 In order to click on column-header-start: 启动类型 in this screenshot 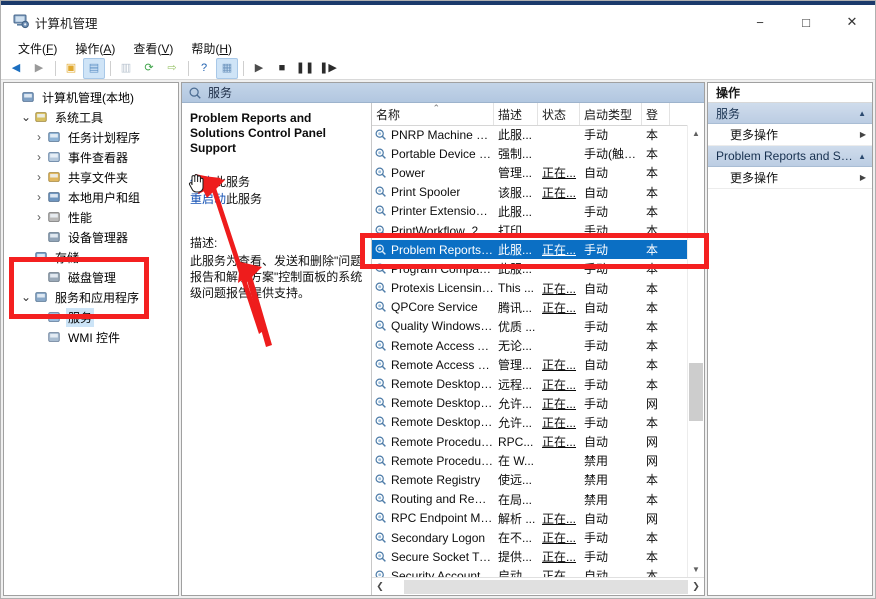, I will do `click(611, 114)`.